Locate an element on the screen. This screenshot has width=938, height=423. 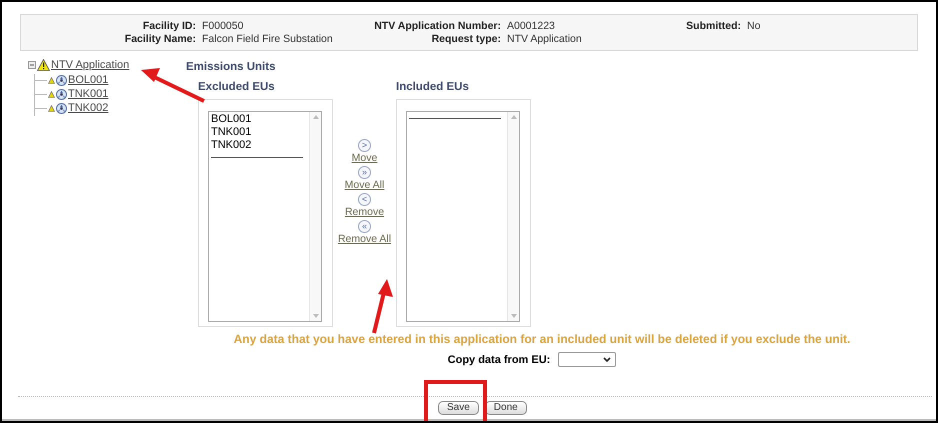
collapse-icon is located at coordinates (32, 65).